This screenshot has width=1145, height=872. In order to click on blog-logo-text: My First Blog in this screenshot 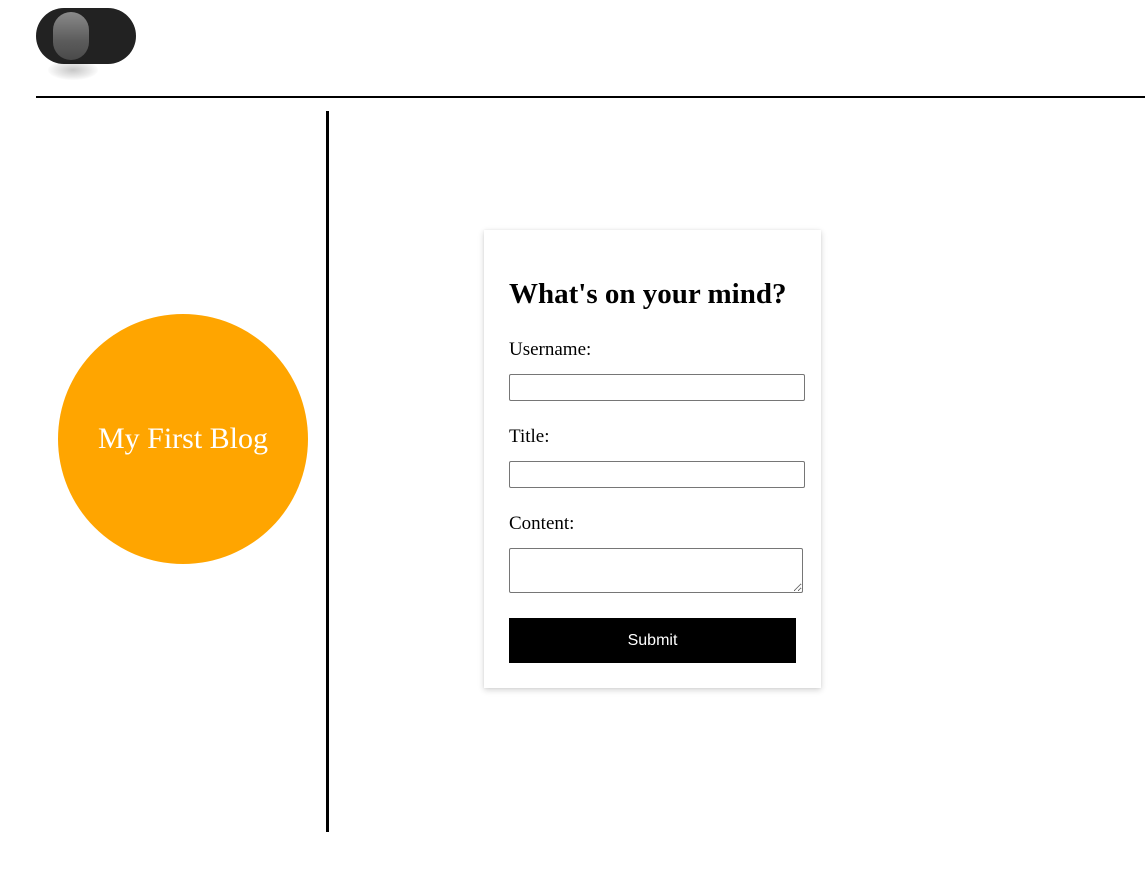, I will do `click(183, 438)`.